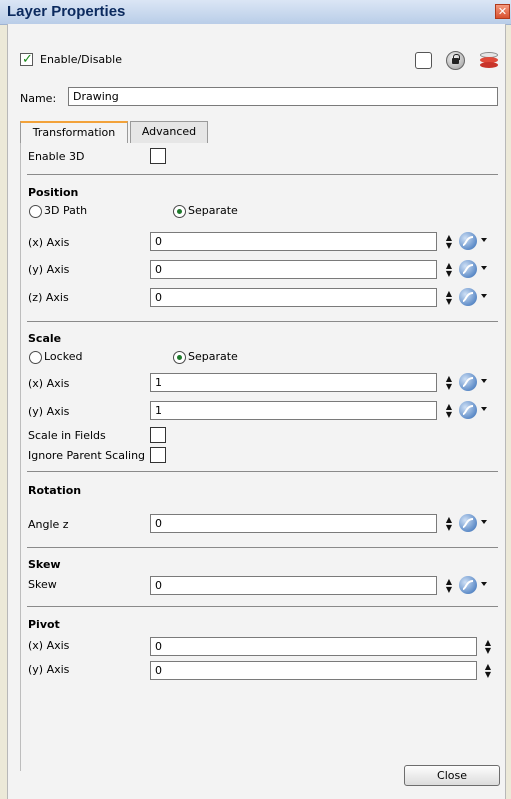 The image size is (511, 799). Describe the element at coordinates (293, 269) in the screenshot. I see `position-y-field: 0` at that location.